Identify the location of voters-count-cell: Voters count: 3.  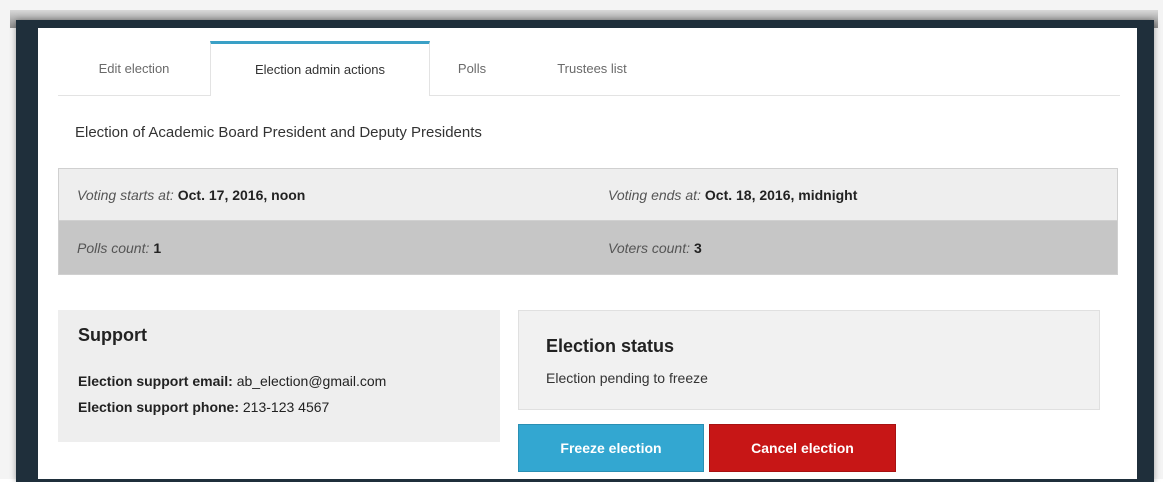
(655, 247).